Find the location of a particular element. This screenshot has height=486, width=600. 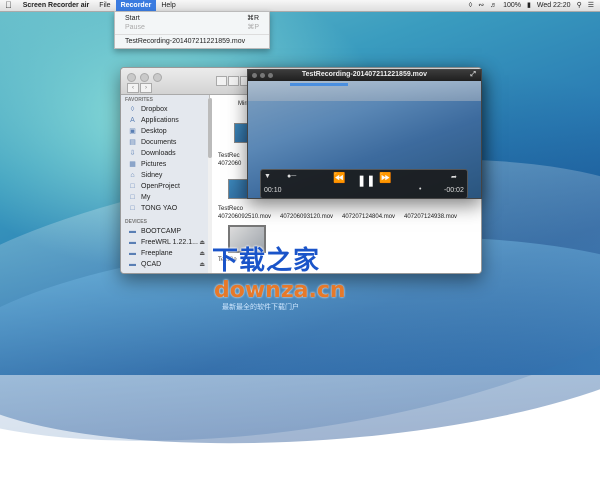

watermark-tagline: 最新最全的软件下载门户 is located at coordinates (260, 307).